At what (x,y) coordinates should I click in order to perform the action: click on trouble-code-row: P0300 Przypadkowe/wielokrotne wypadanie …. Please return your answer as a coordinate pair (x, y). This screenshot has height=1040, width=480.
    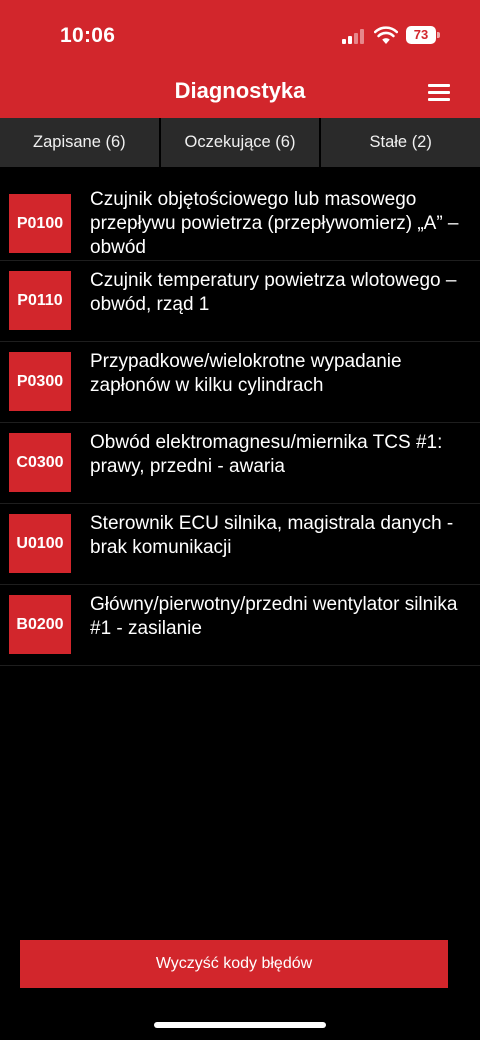
    Looking at the image, I should click on (240, 382).